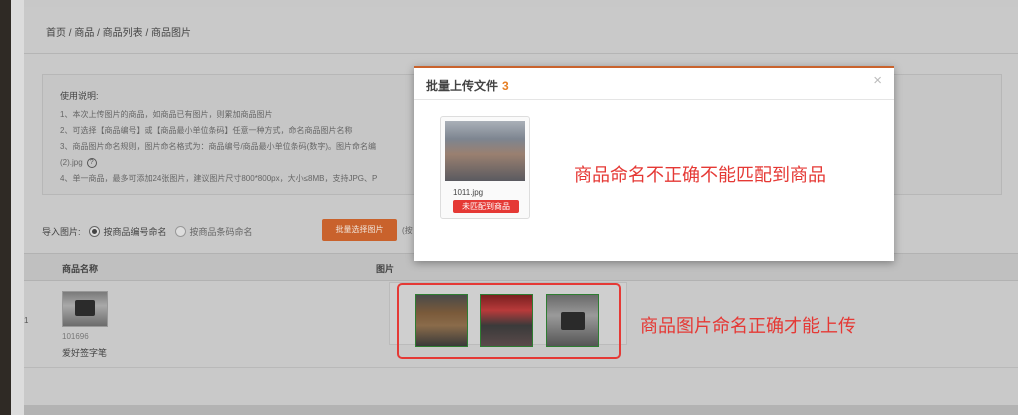 The height and width of the screenshot is (415, 1018). I want to click on footer-bar, so click(521, 410).